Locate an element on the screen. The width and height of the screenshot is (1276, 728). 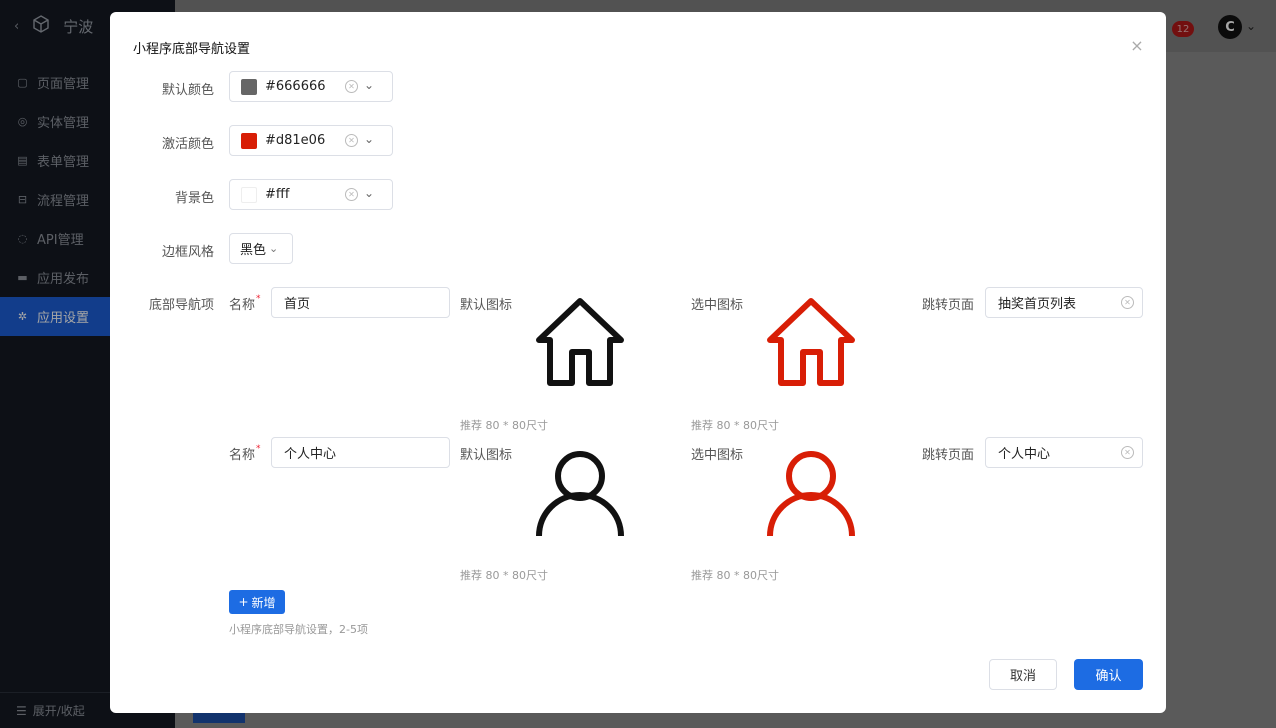
name-input: 首页 is located at coordinates (360, 302).